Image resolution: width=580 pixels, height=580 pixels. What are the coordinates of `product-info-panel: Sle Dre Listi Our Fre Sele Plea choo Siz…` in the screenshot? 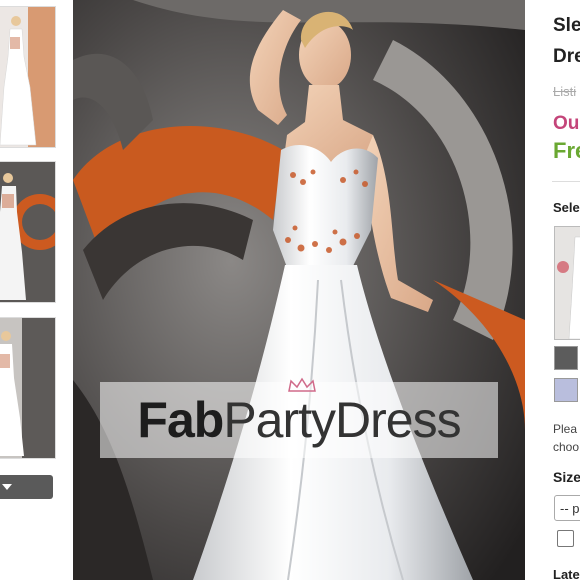 It's located at (566, 290).